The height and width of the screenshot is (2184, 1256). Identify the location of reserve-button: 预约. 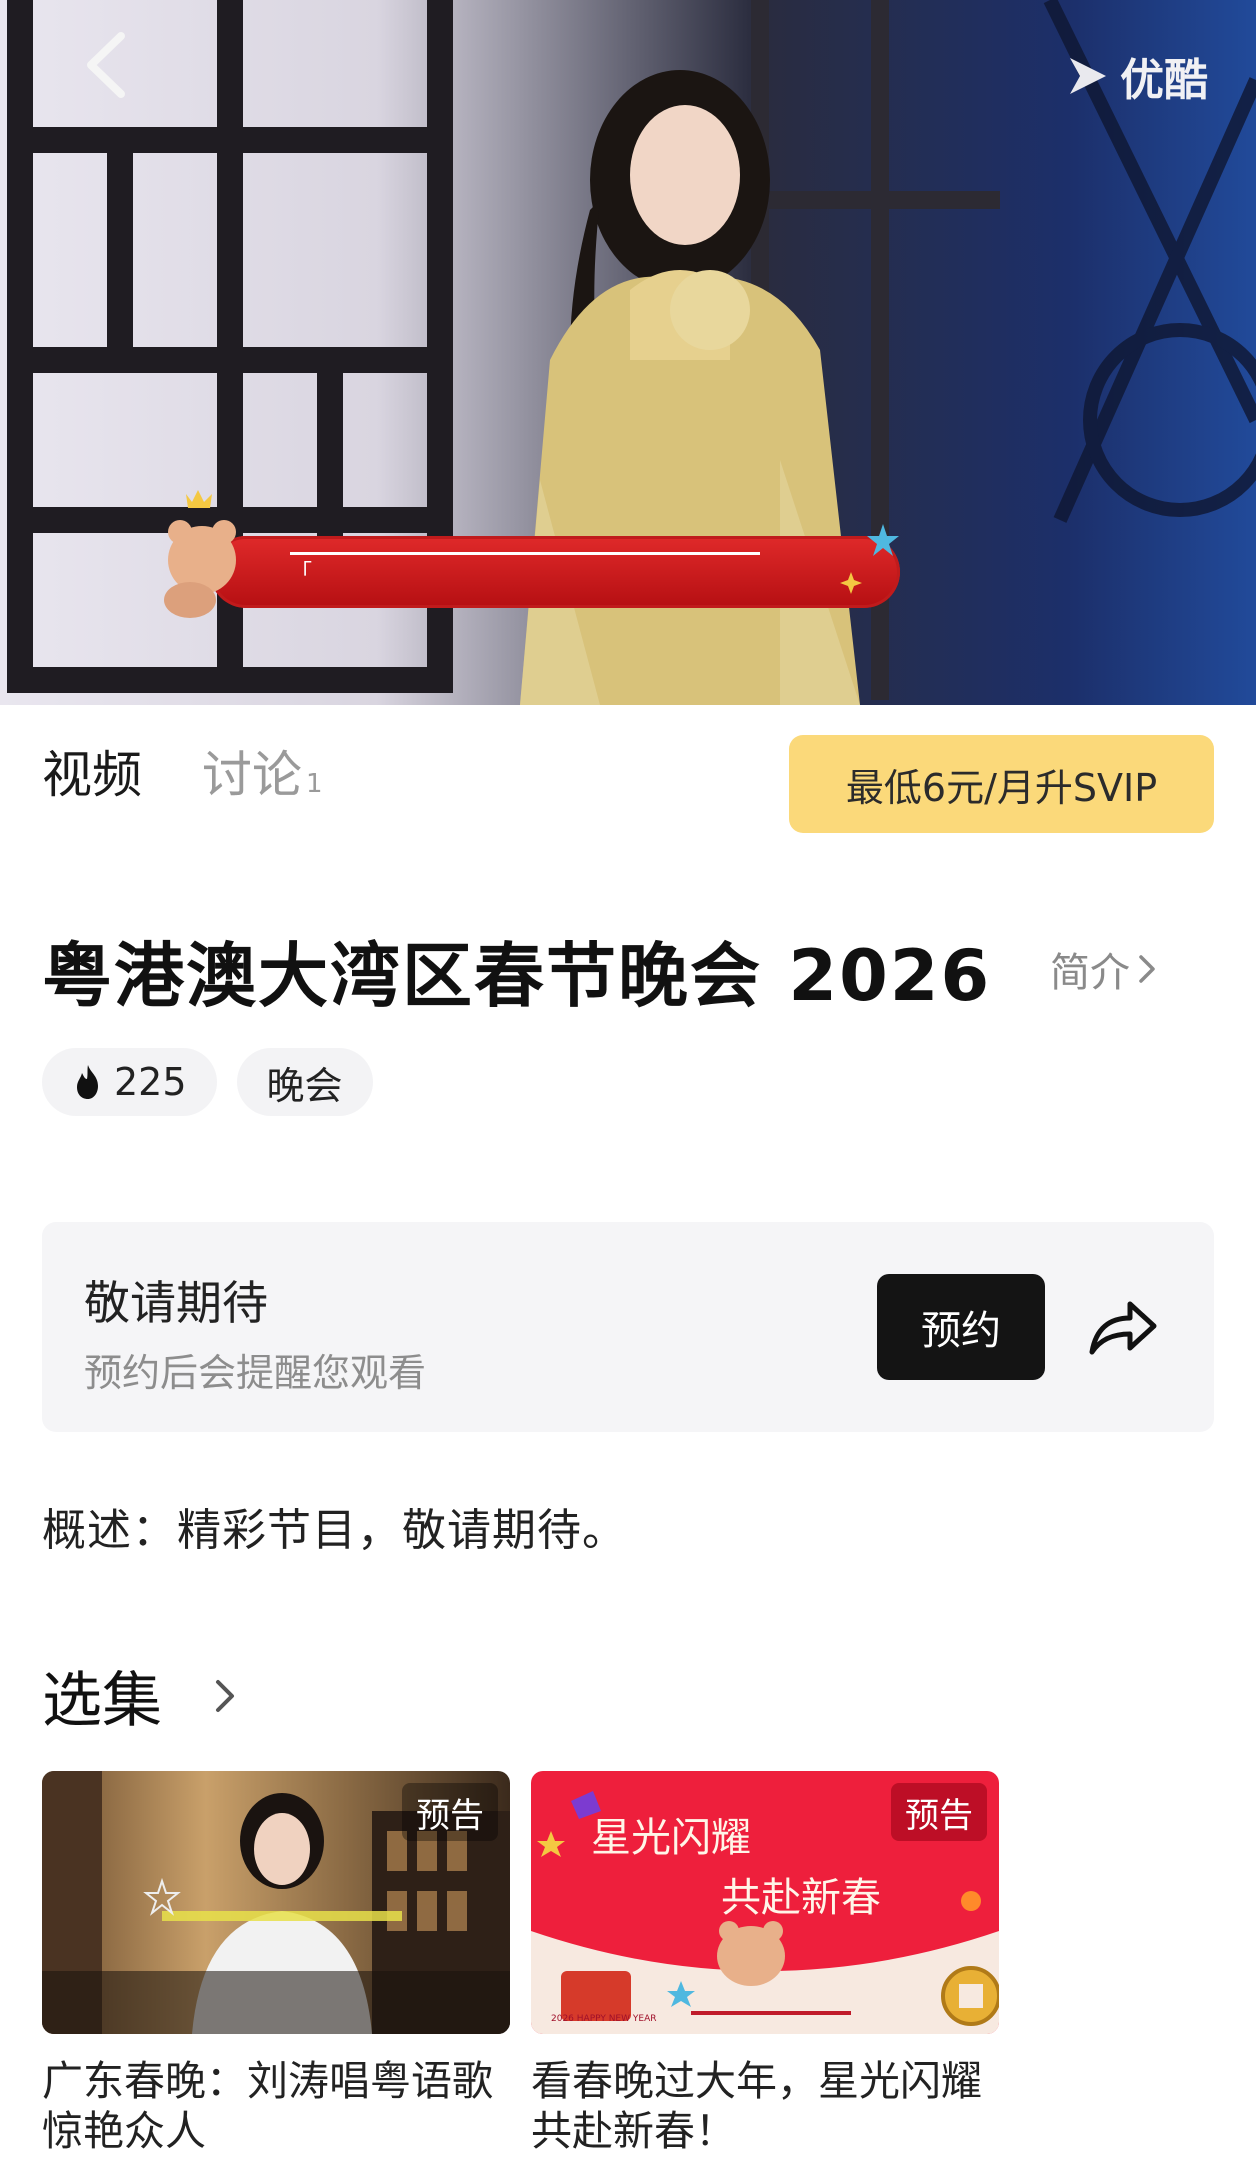
(961, 1327).